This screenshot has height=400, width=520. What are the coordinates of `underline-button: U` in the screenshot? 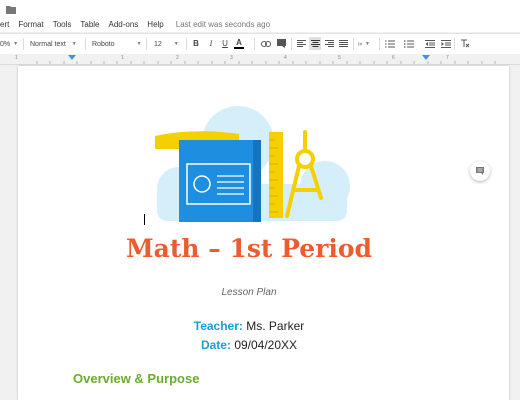 It's located at (225, 43).